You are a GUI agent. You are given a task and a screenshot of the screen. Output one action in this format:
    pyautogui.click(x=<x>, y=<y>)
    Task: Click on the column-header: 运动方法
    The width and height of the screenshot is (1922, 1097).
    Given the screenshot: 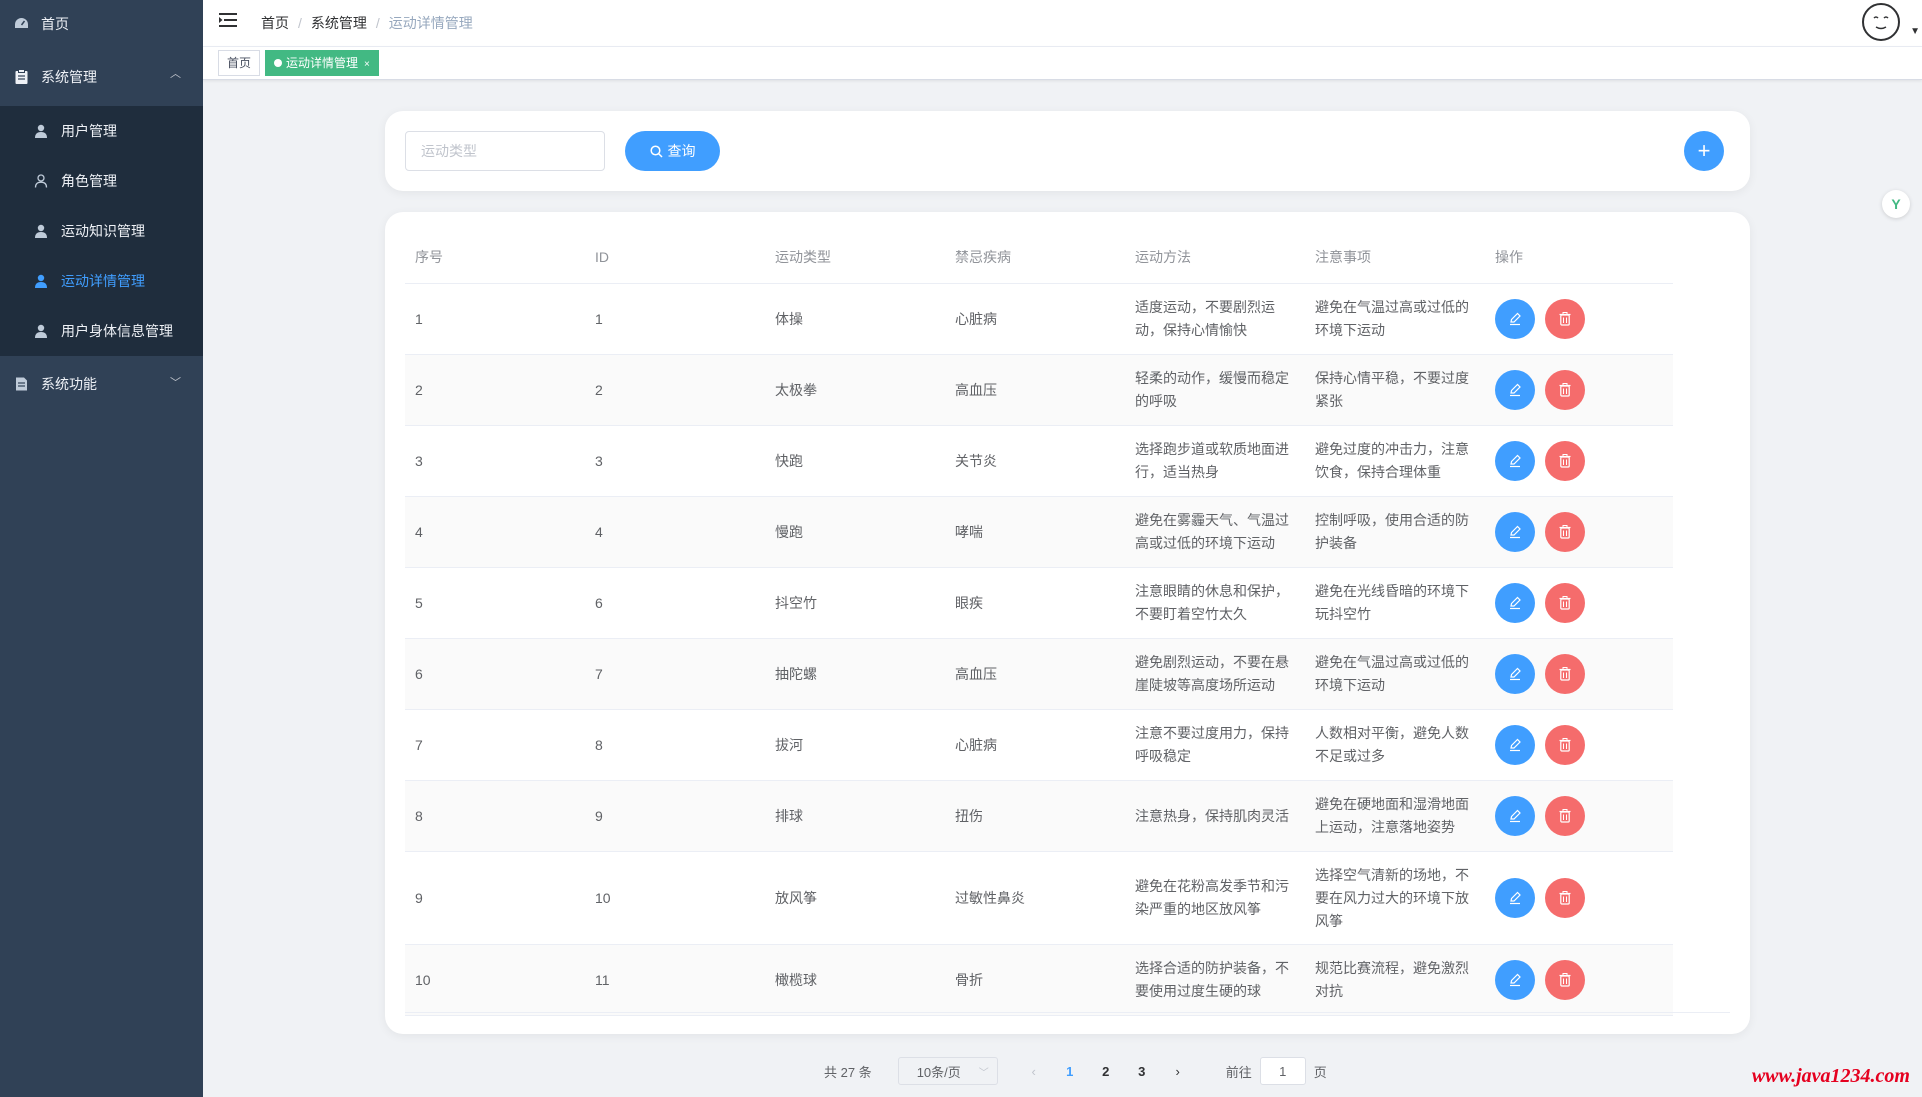 What is the action you would take?
    pyautogui.click(x=1163, y=257)
    